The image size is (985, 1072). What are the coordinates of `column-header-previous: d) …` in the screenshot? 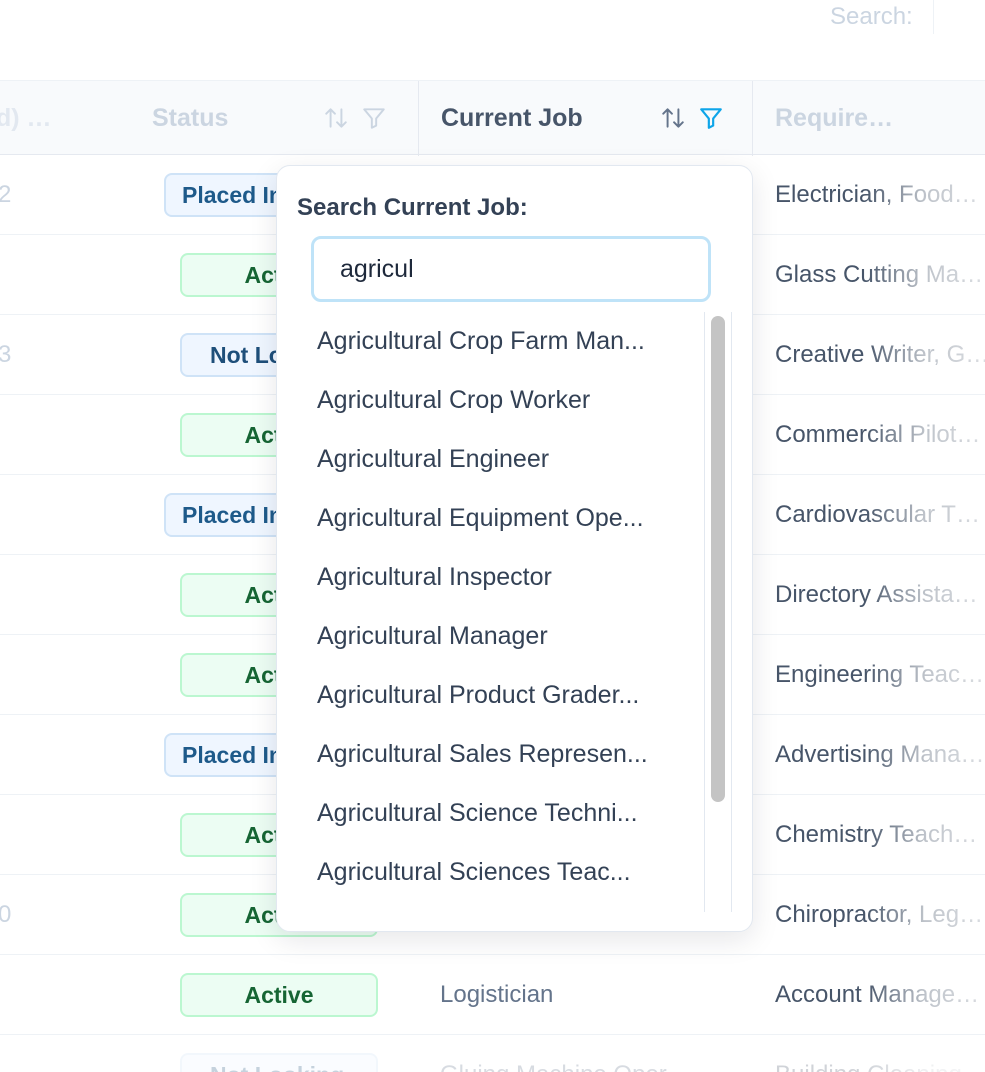 It's located at (26, 118).